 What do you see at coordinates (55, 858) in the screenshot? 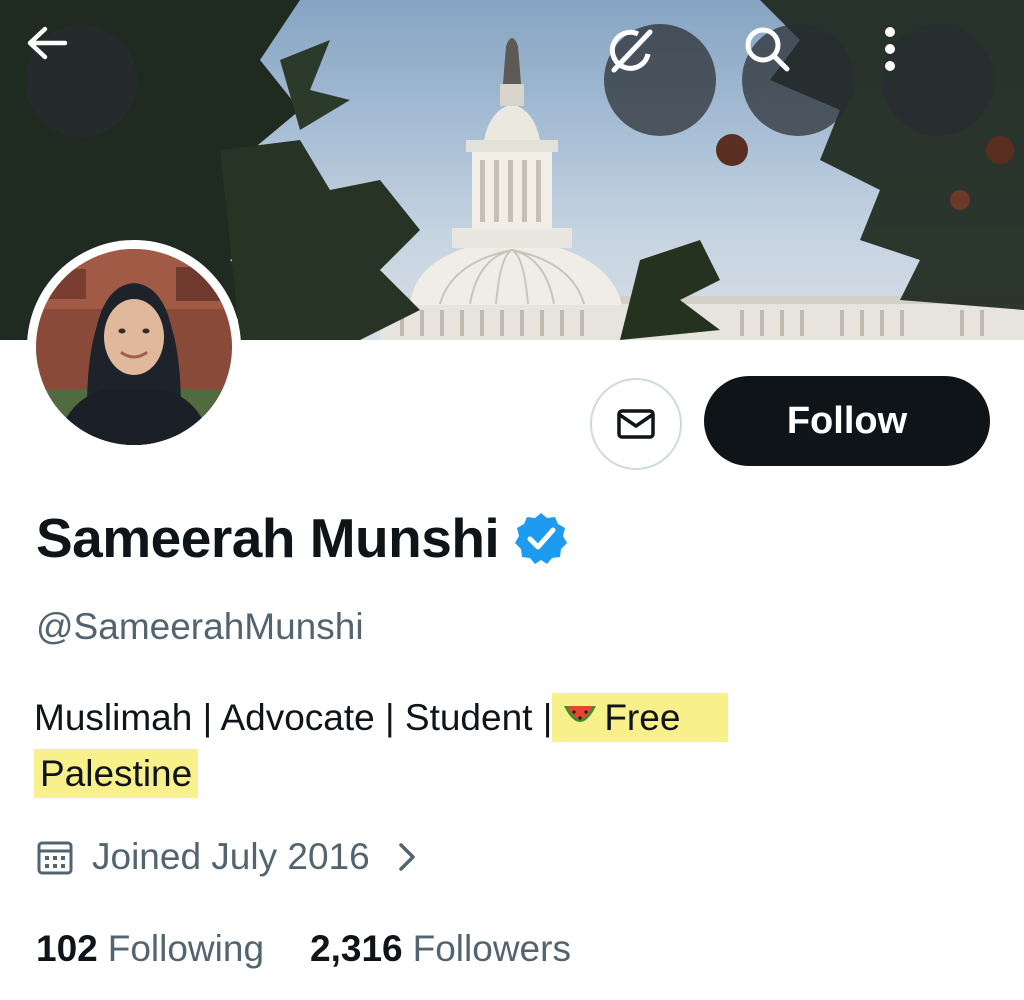
I see `calendar-icon` at bounding box center [55, 858].